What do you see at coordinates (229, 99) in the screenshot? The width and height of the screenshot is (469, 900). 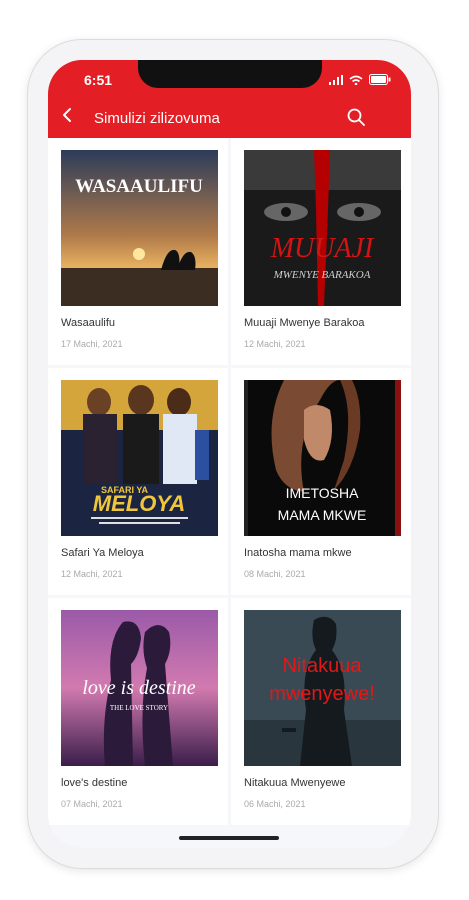 I see `app-bar: 6:51 Simulizi zilizovuma` at bounding box center [229, 99].